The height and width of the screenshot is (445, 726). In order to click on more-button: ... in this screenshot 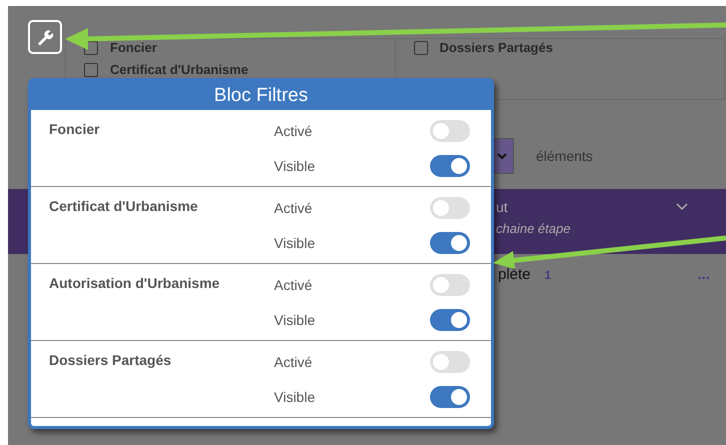, I will do `click(703, 274)`.